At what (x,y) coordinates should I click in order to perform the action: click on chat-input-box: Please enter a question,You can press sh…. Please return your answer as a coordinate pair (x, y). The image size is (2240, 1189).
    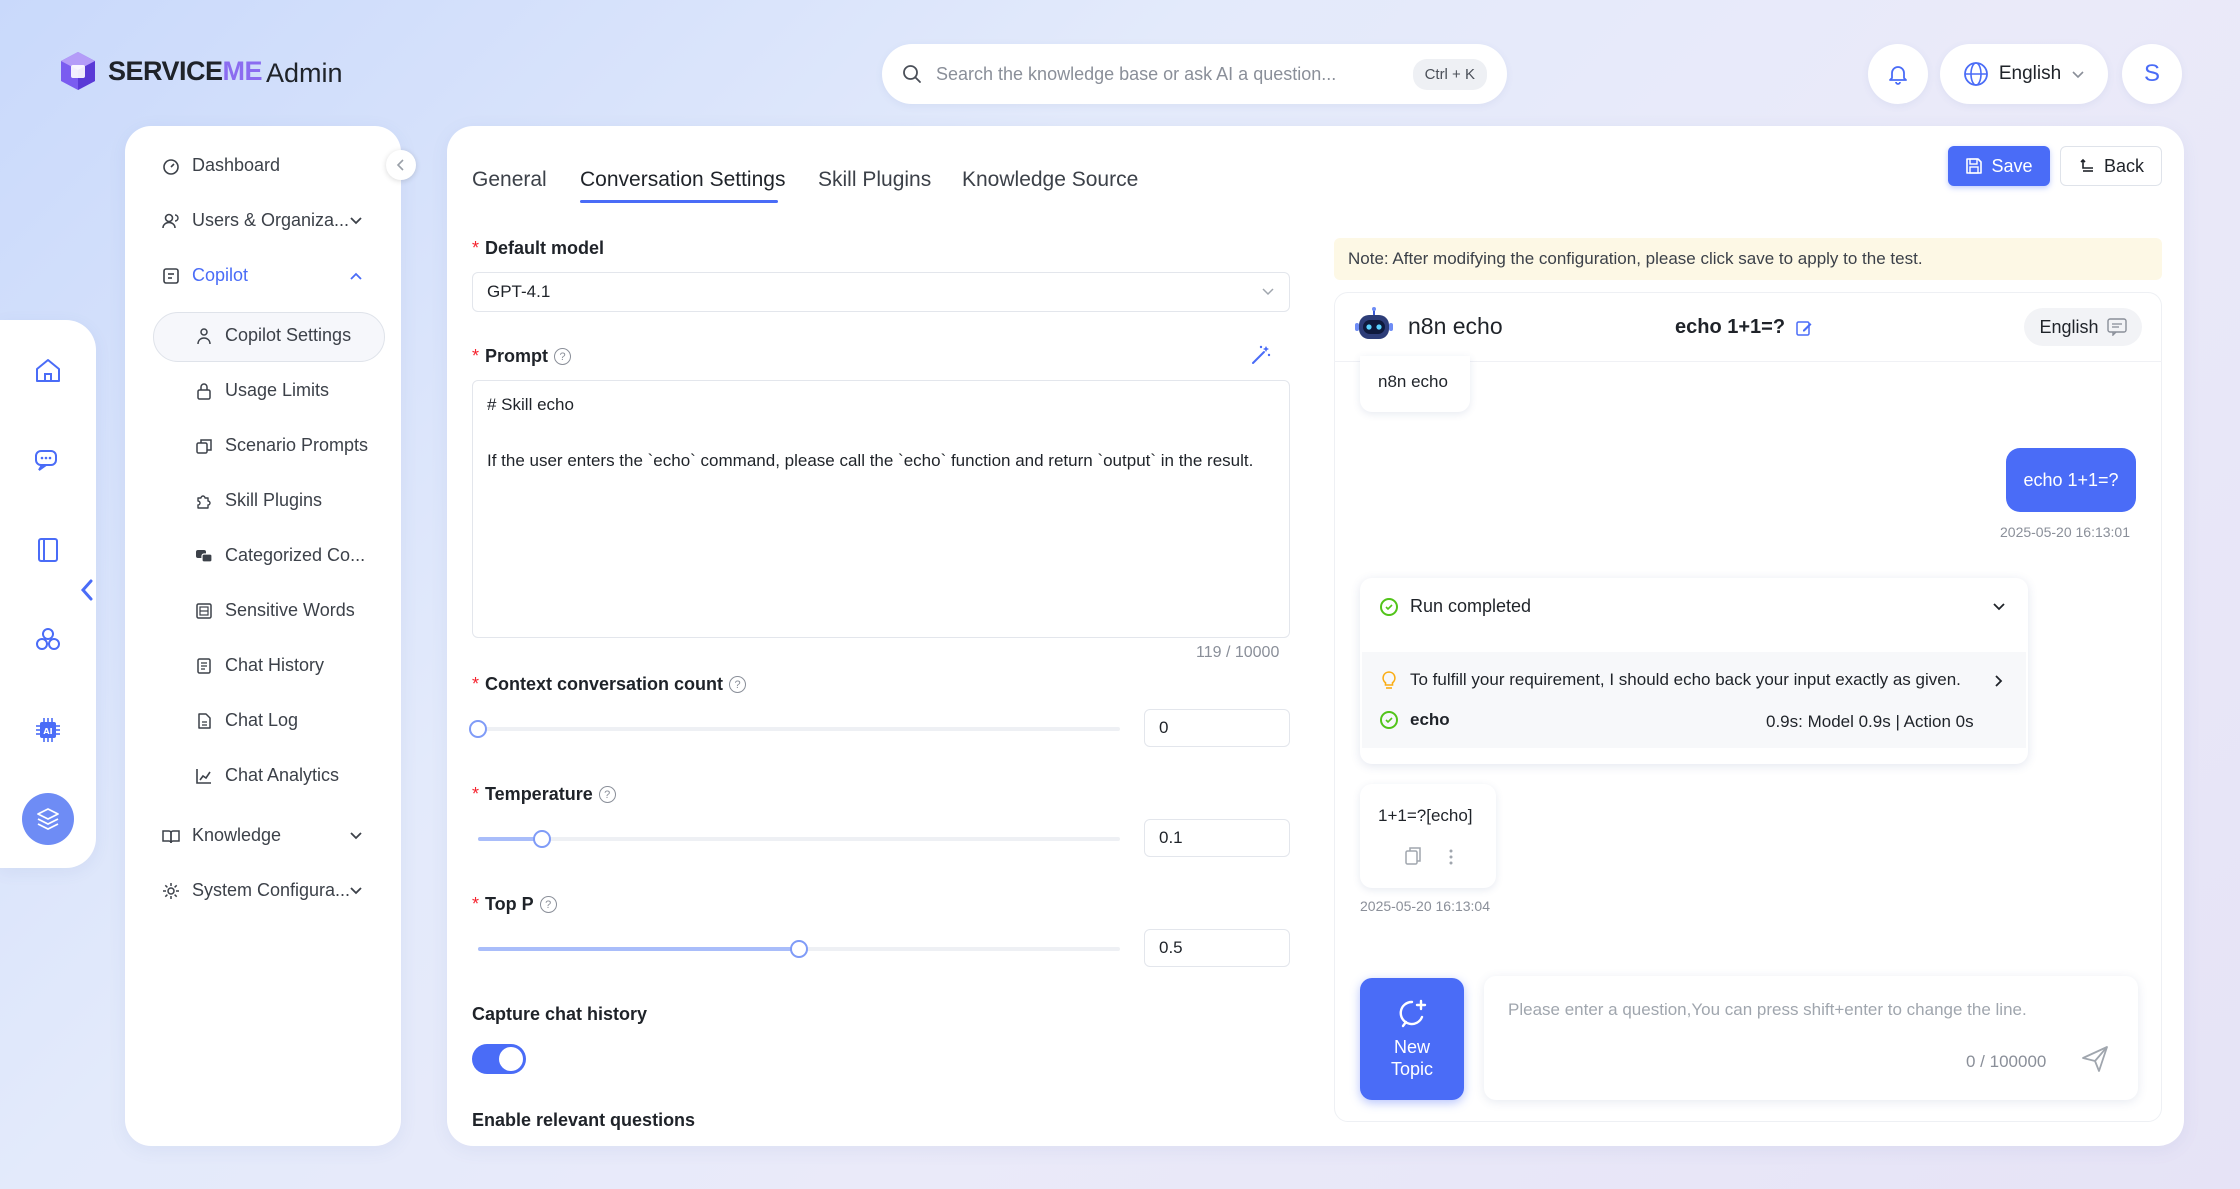
    Looking at the image, I should click on (1811, 1038).